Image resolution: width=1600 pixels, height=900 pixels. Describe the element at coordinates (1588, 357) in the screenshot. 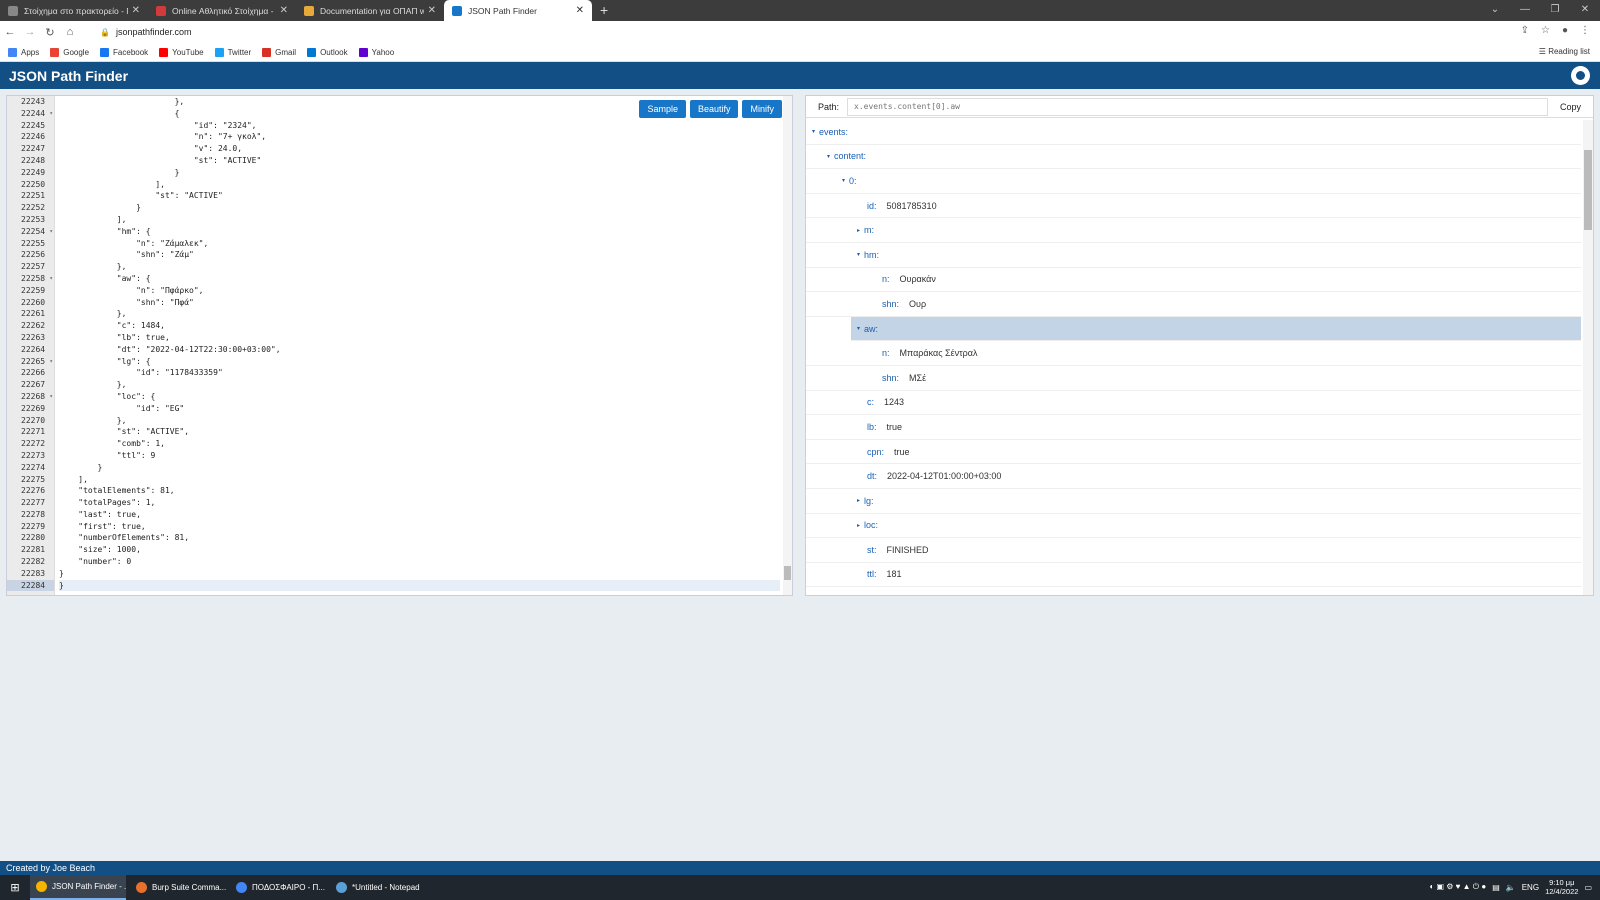

I see `tree-scrollbar` at that location.